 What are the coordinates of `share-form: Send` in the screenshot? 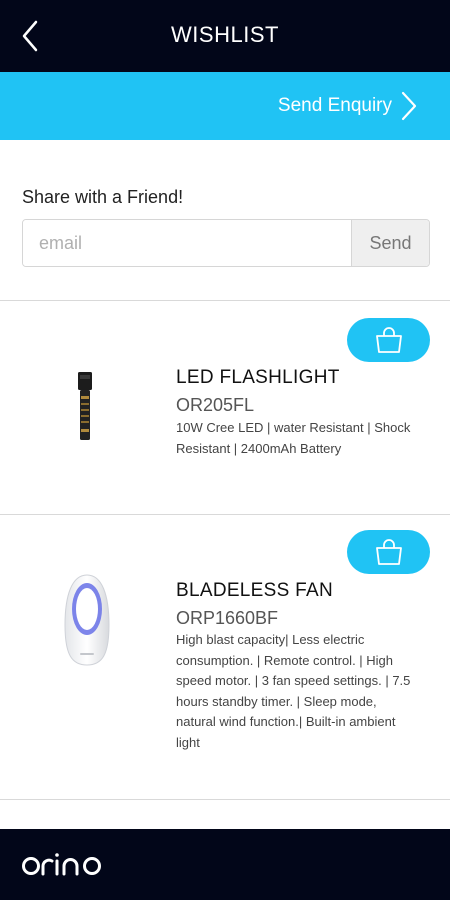 It's located at (226, 243).